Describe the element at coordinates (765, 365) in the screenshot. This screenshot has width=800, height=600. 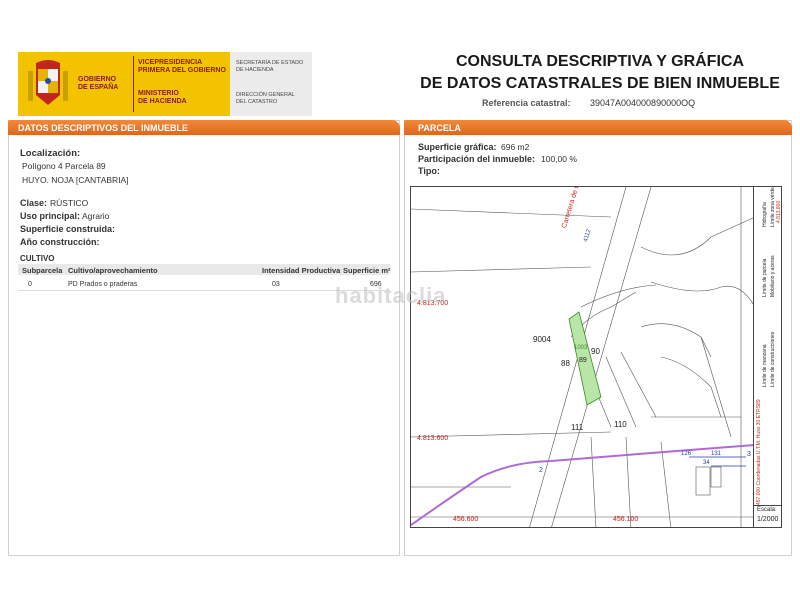
I see `legend-manzana: Límite de manzana` at that location.